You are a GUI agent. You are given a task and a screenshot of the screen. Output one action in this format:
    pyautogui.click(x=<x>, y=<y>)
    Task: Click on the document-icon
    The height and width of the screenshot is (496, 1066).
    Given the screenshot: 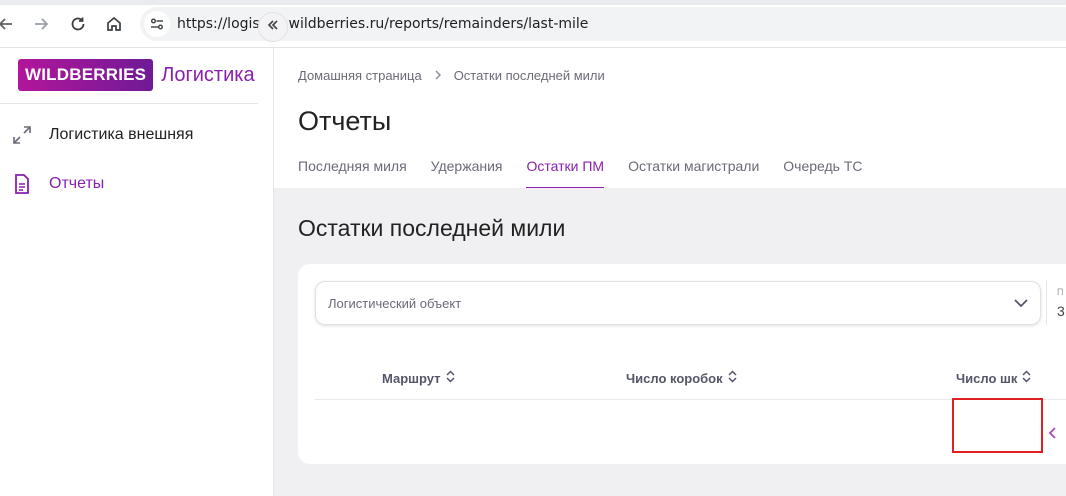 What is the action you would take?
    pyautogui.click(x=22, y=184)
    